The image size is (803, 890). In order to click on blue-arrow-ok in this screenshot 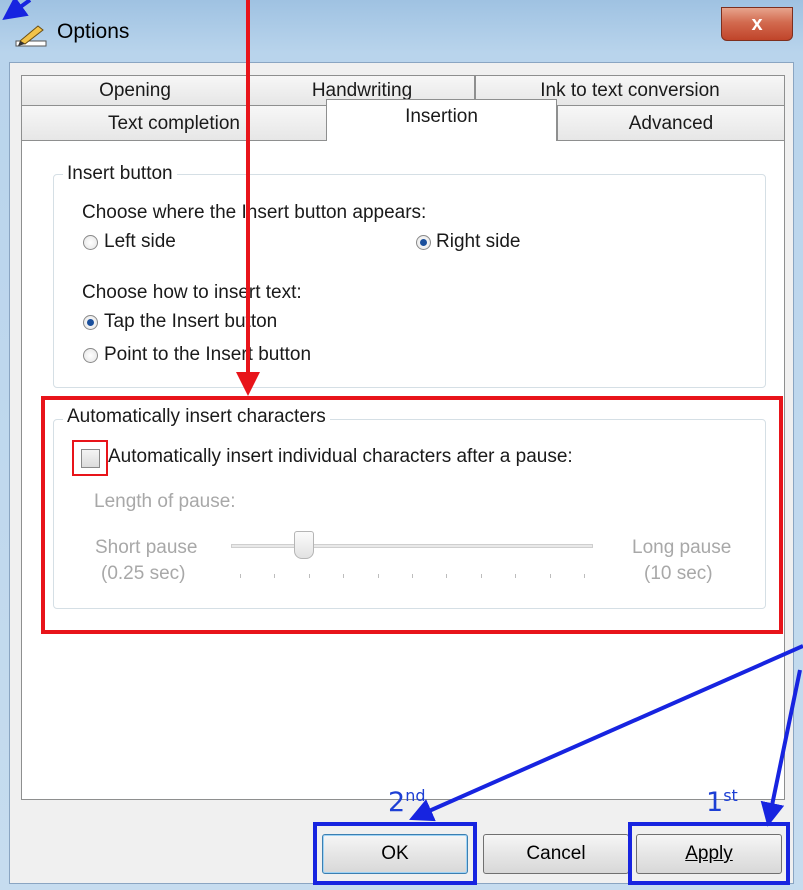, I will do `click(606, 733)`.